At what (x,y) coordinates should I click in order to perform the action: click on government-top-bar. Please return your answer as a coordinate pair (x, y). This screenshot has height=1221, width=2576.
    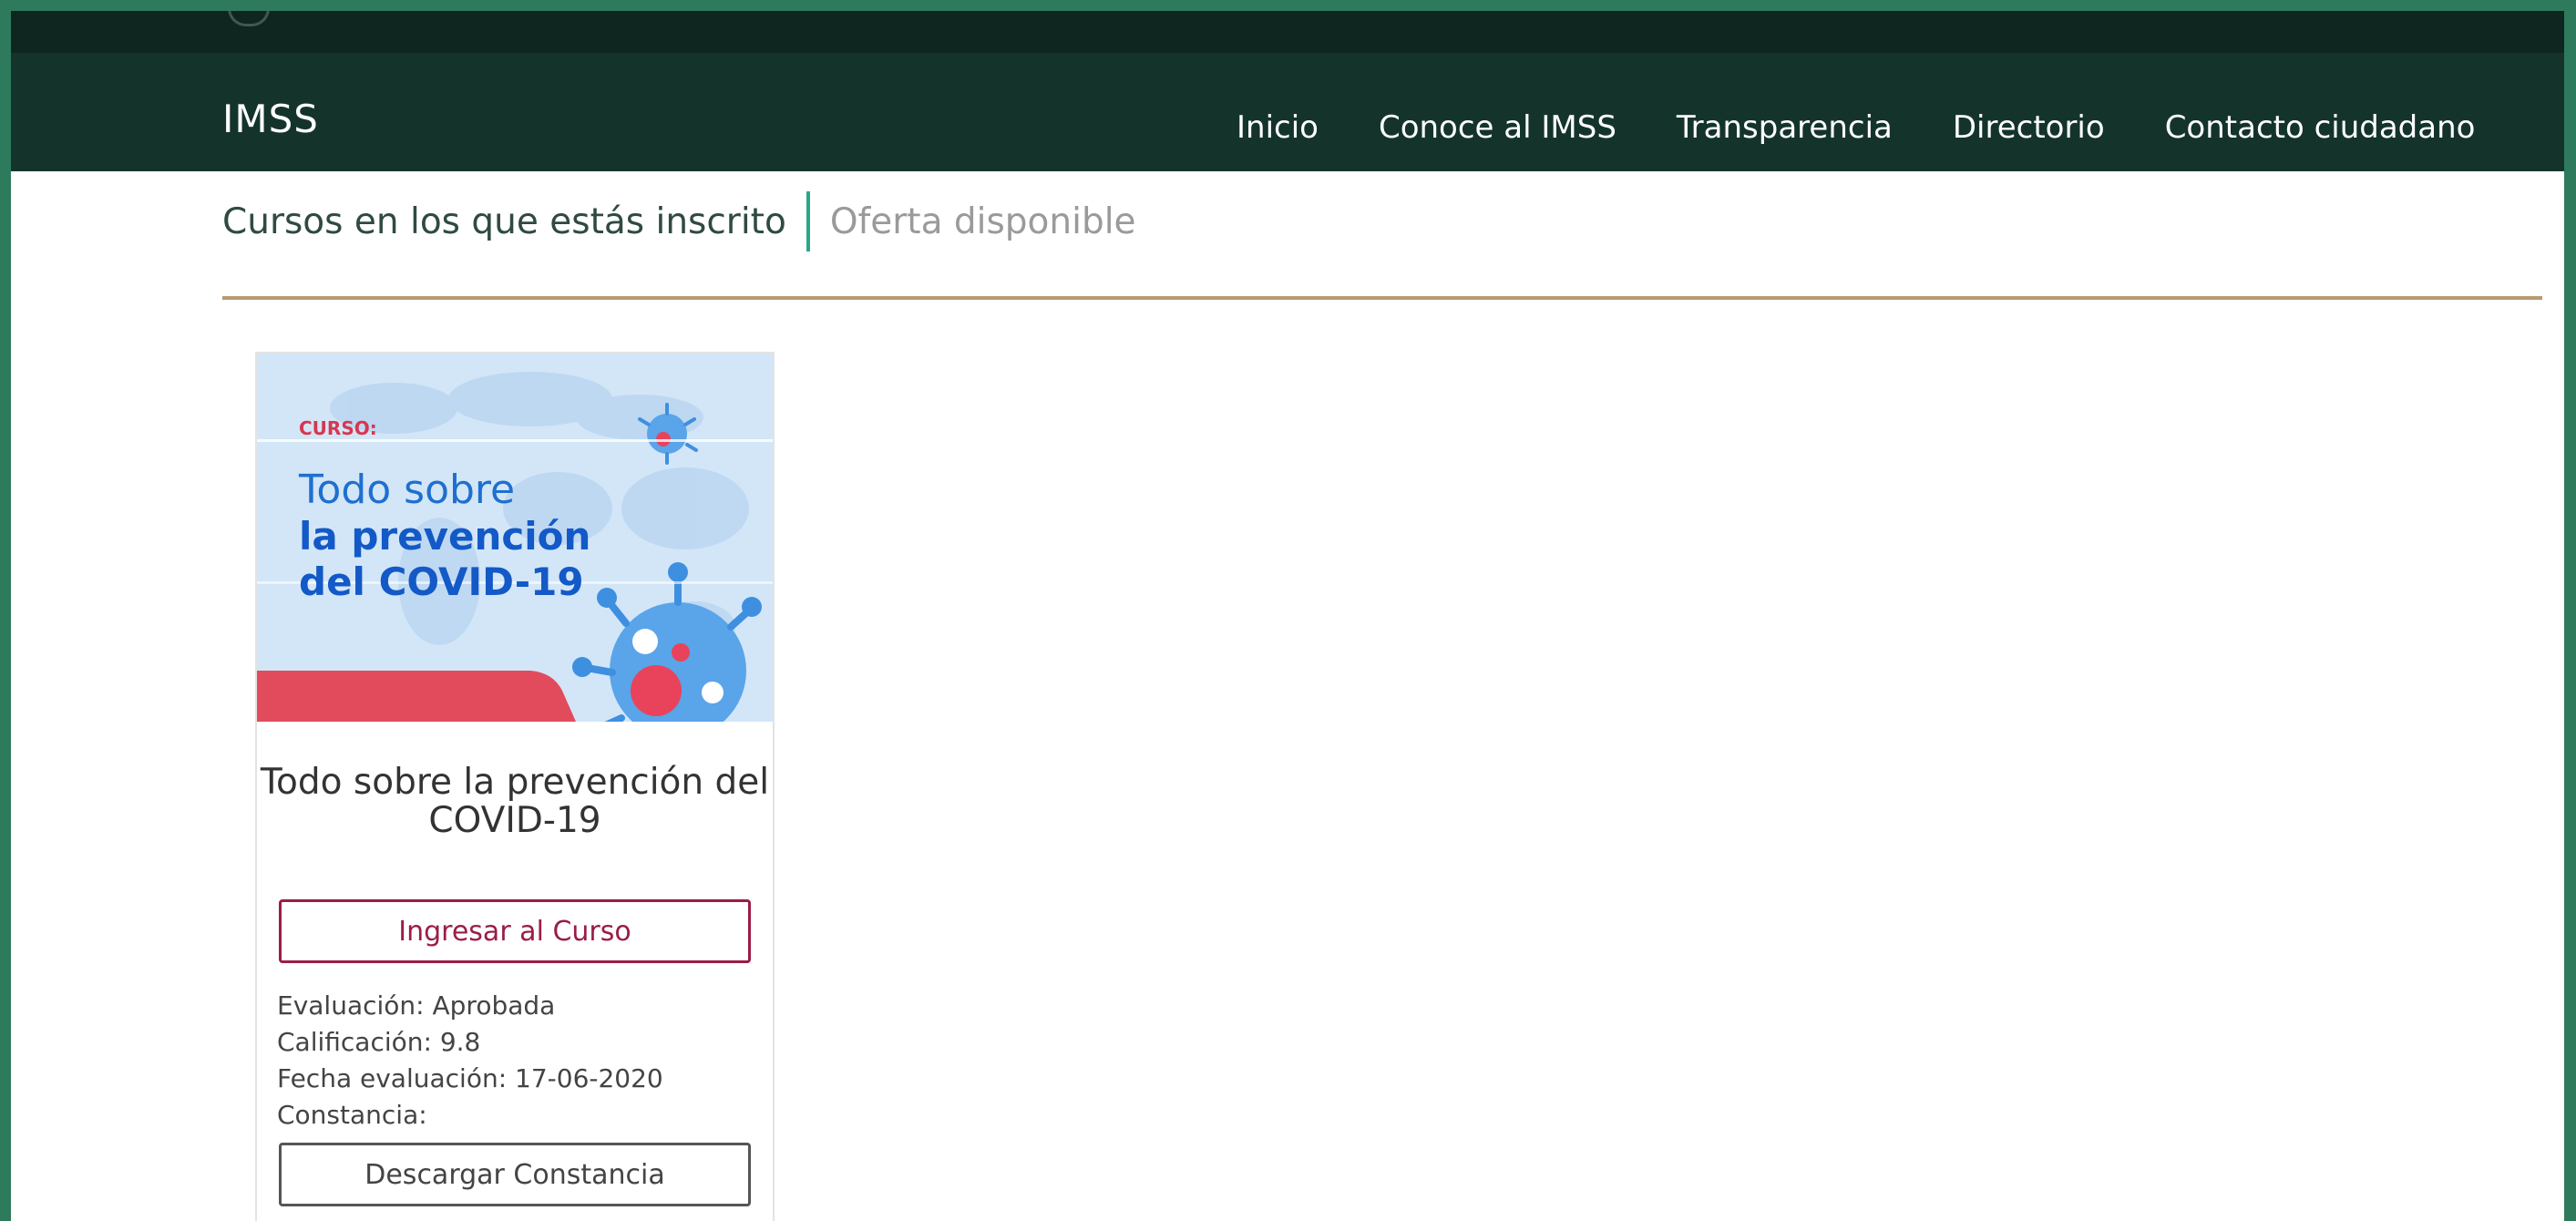
    Looking at the image, I should click on (1288, 32).